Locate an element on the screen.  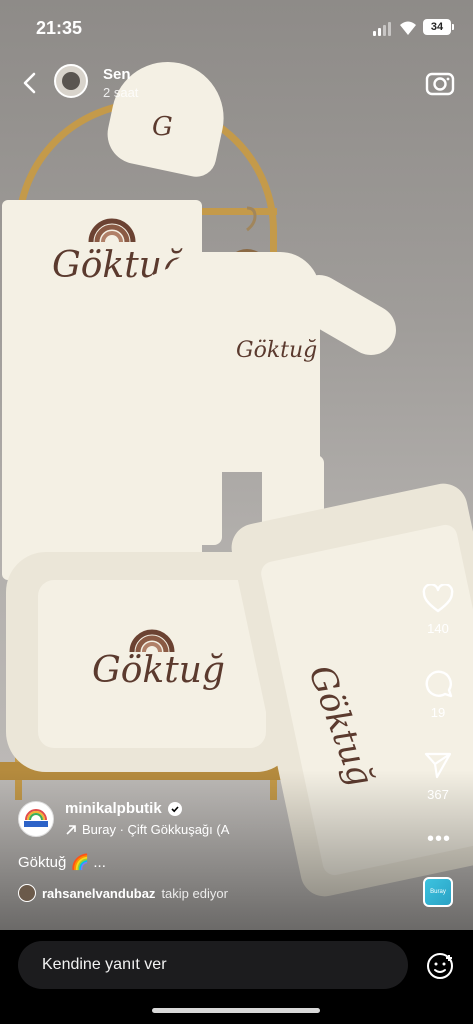
home-indicator is located at coordinates (236, 1010).